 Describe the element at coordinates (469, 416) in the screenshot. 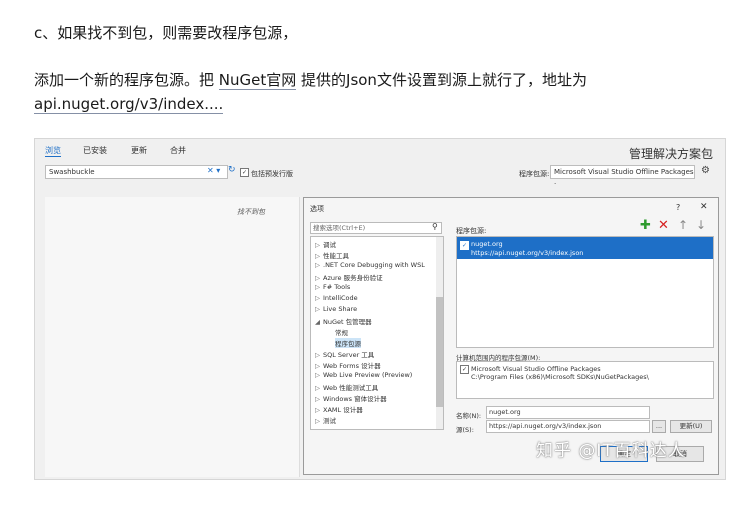

I see `name-label: 名称(N):` at that location.